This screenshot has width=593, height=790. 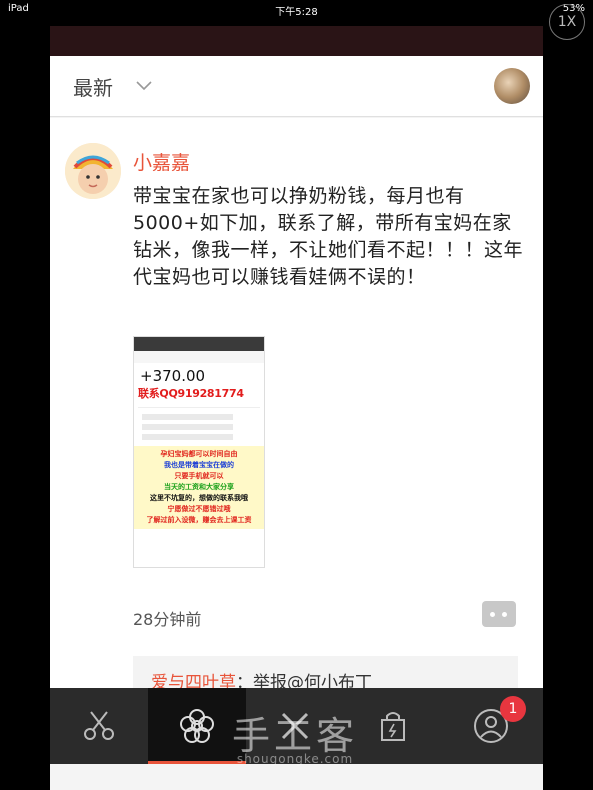 I want to click on app-header: 最新, so click(x=296, y=86).